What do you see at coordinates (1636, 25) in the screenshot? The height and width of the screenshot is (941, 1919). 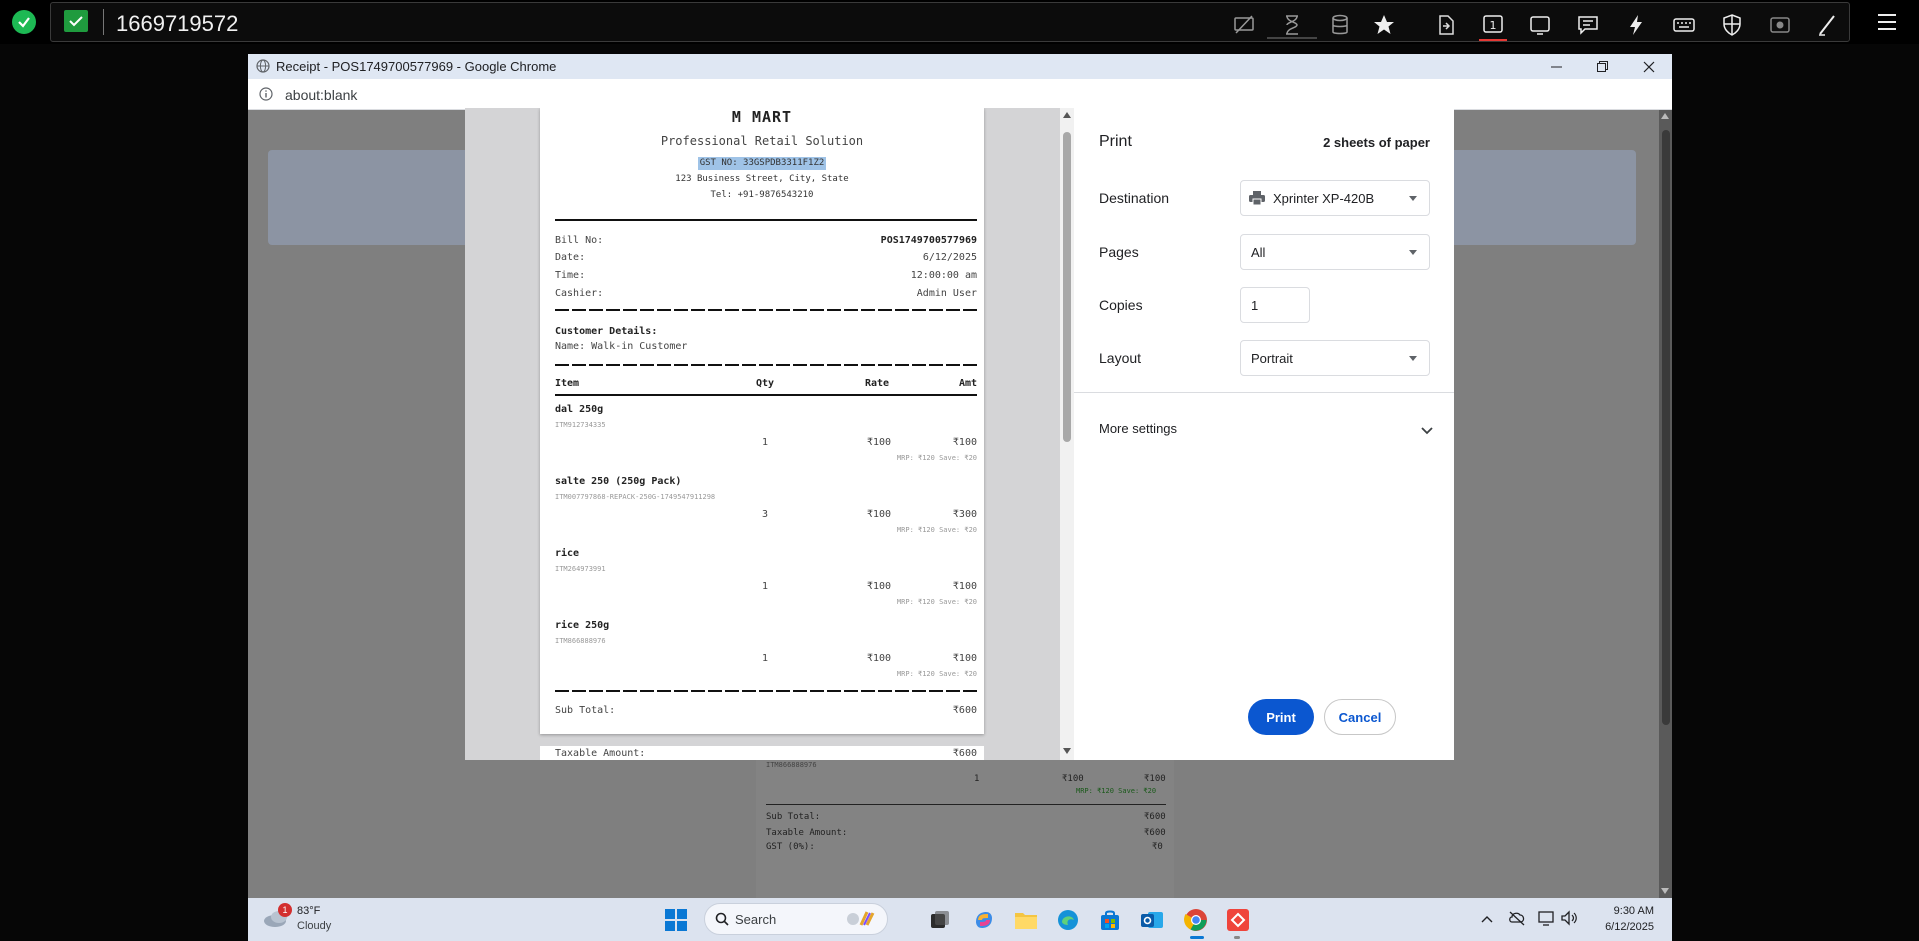 I see `lightning-icon` at bounding box center [1636, 25].